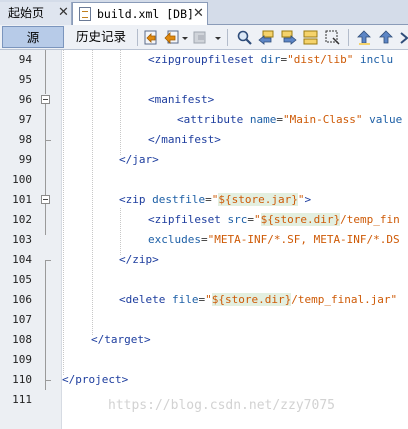 Image resolution: width=408 pixels, height=429 pixels. Describe the element at coordinates (386, 37) in the screenshot. I see `next-bookmark-icon` at that location.